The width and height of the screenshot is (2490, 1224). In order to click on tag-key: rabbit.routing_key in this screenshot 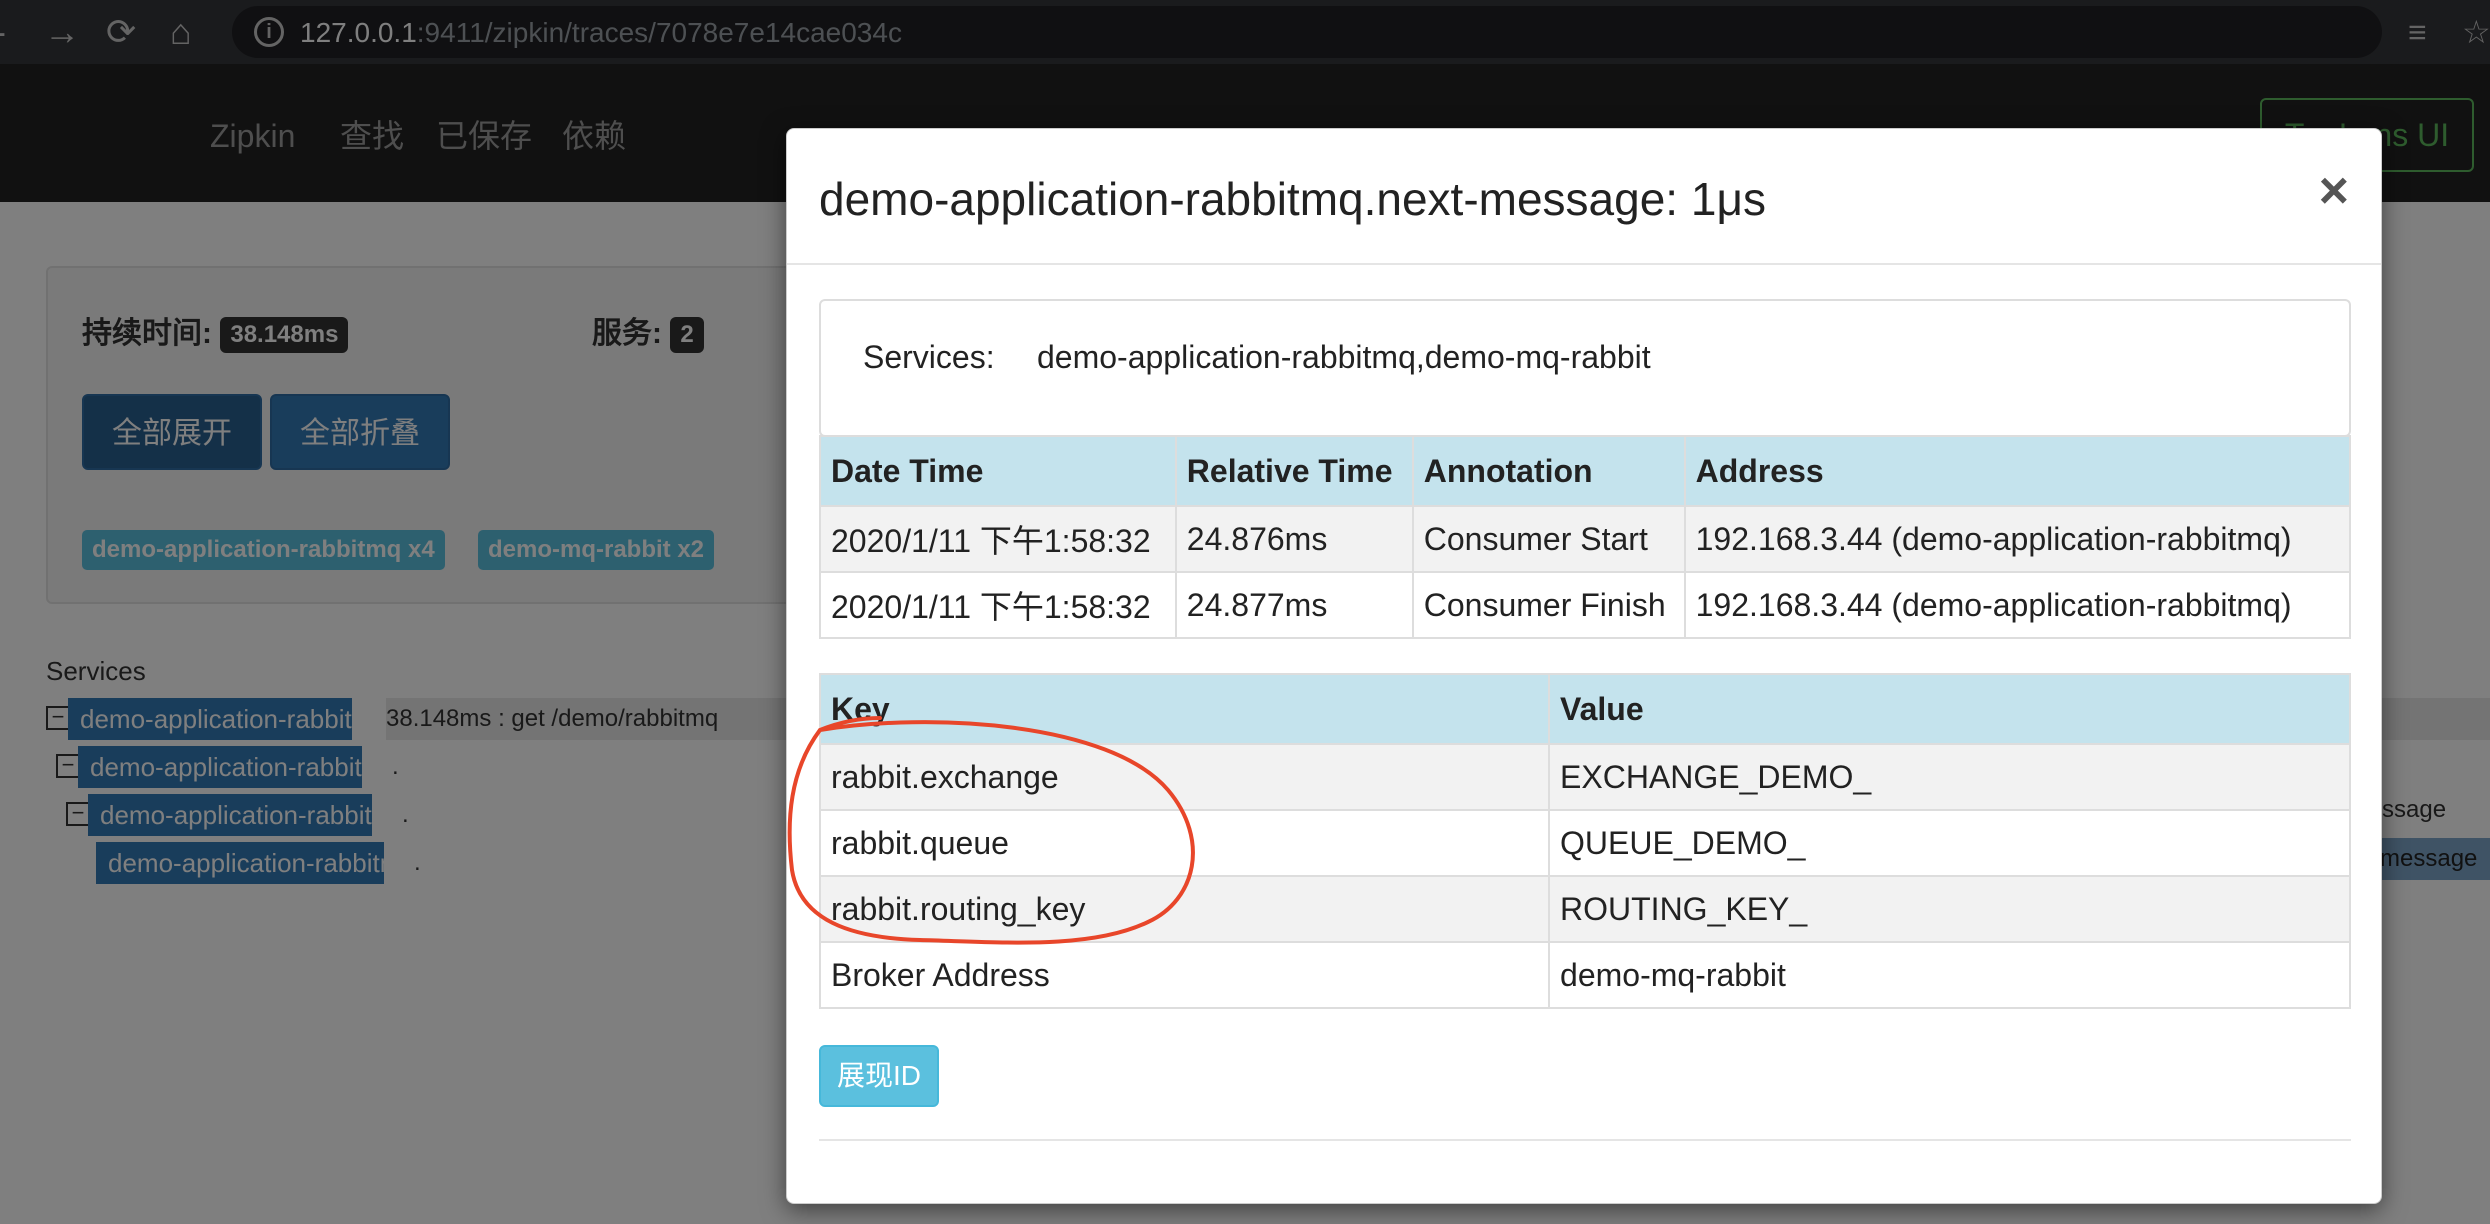, I will do `click(1184, 909)`.